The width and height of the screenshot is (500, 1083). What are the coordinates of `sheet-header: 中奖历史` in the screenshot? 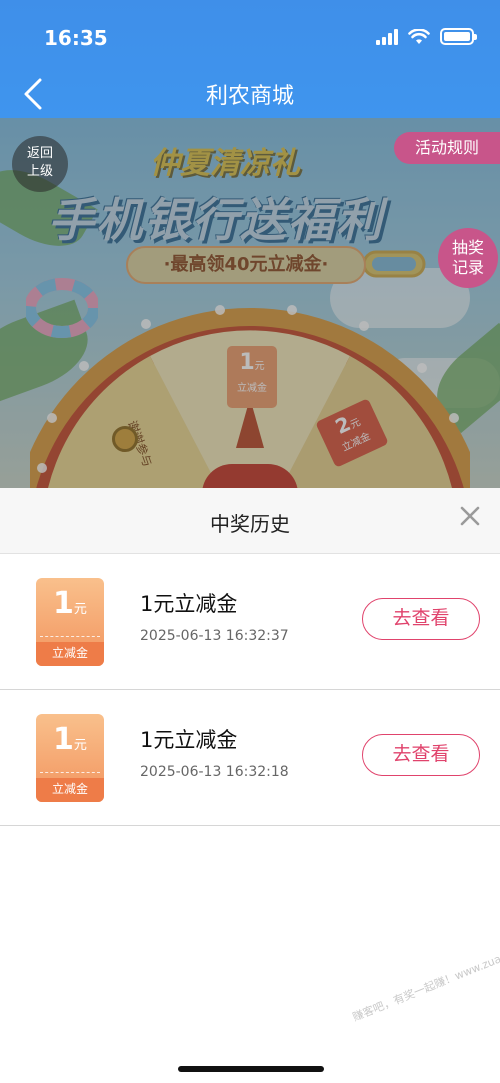 It's located at (250, 521).